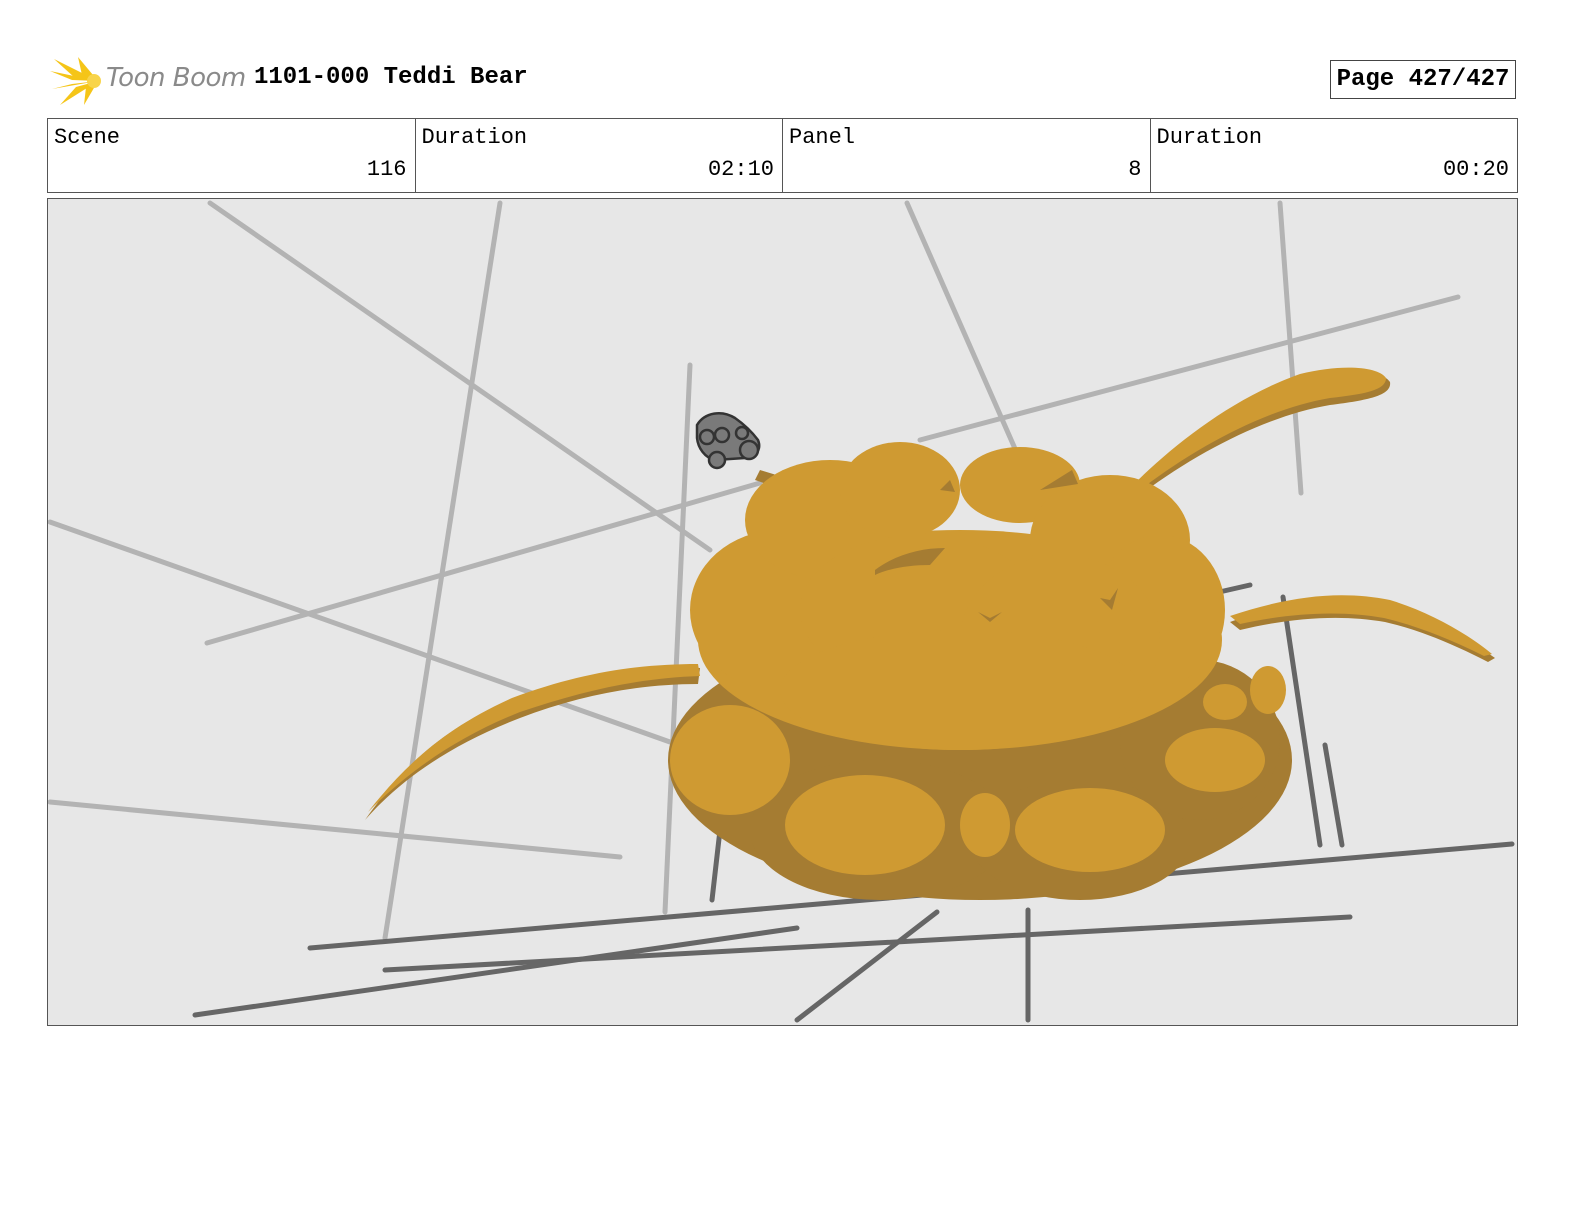  What do you see at coordinates (967, 155) in the screenshot?
I see `panel-cell: Panel 8` at bounding box center [967, 155].